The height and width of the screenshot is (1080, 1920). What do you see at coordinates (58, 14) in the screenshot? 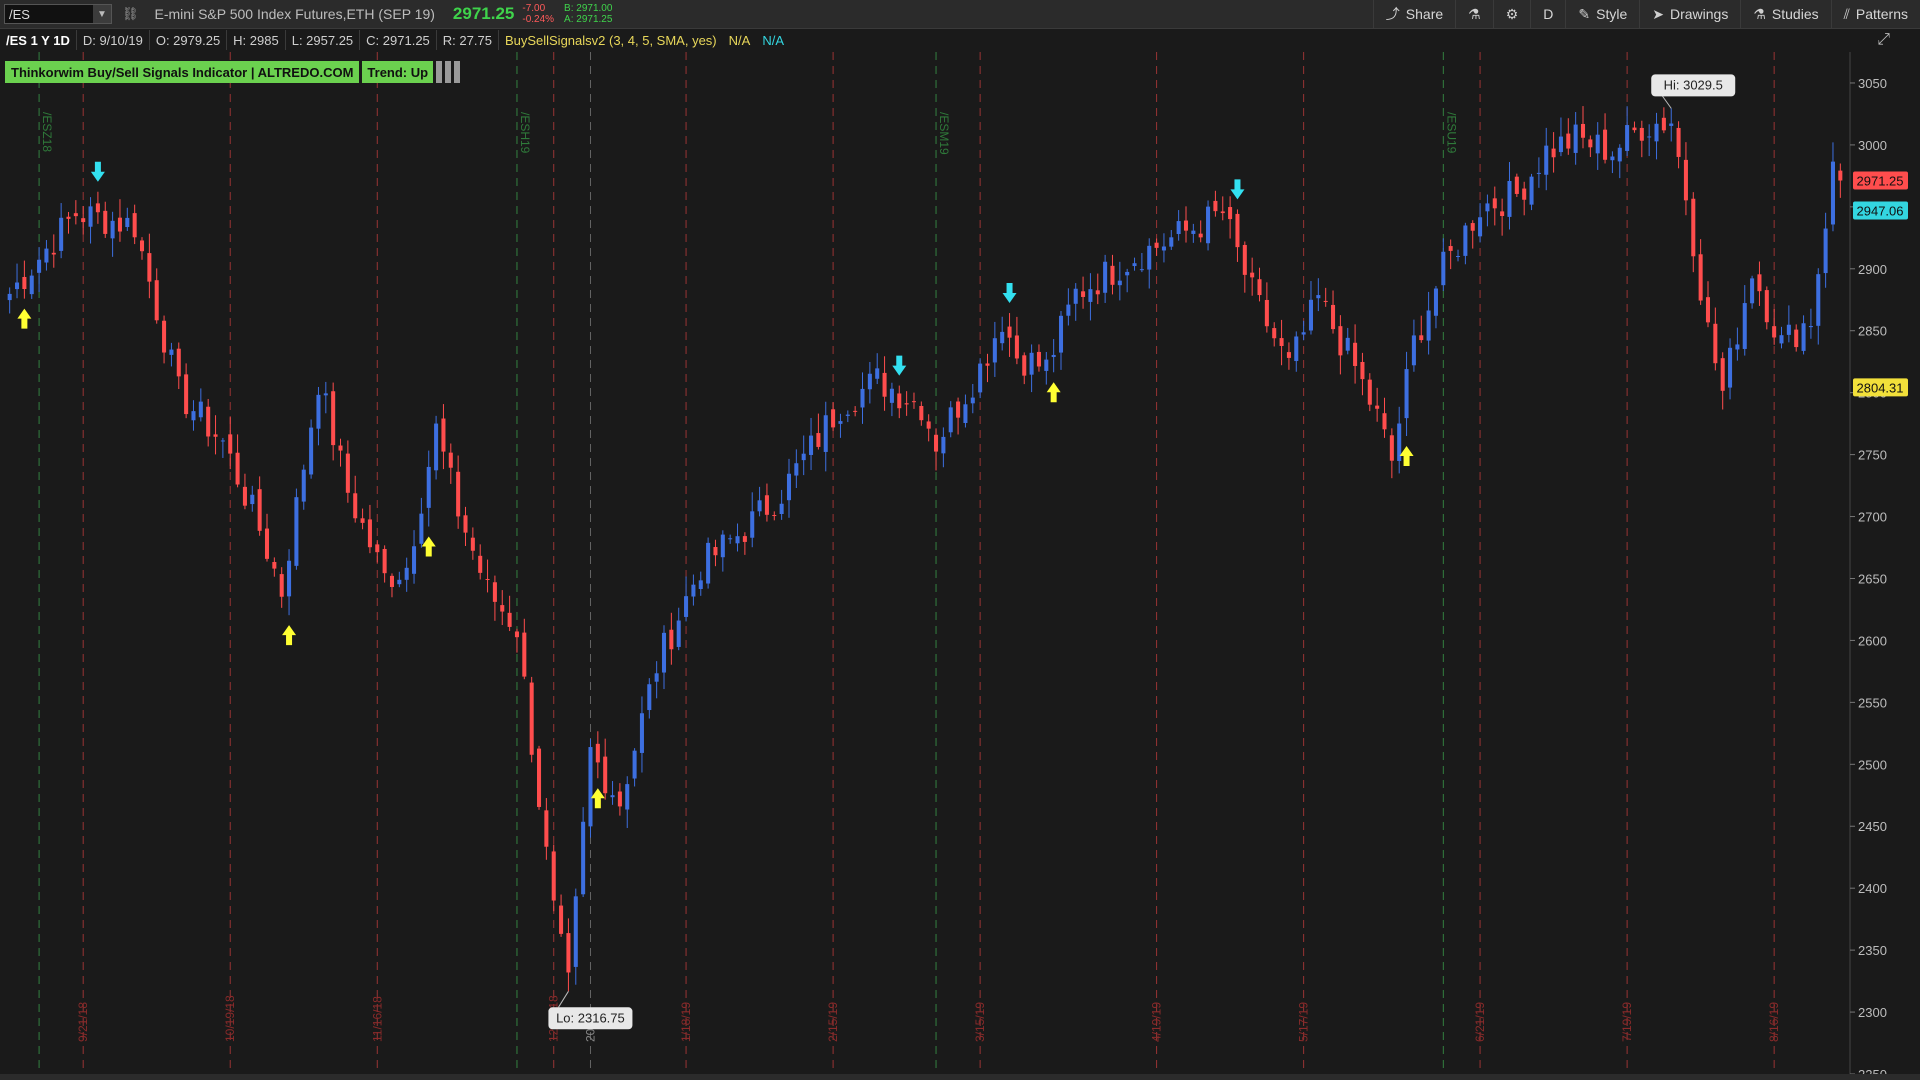
I see `symbol-selector: /ES ▼` at bounding box center [58, 14].